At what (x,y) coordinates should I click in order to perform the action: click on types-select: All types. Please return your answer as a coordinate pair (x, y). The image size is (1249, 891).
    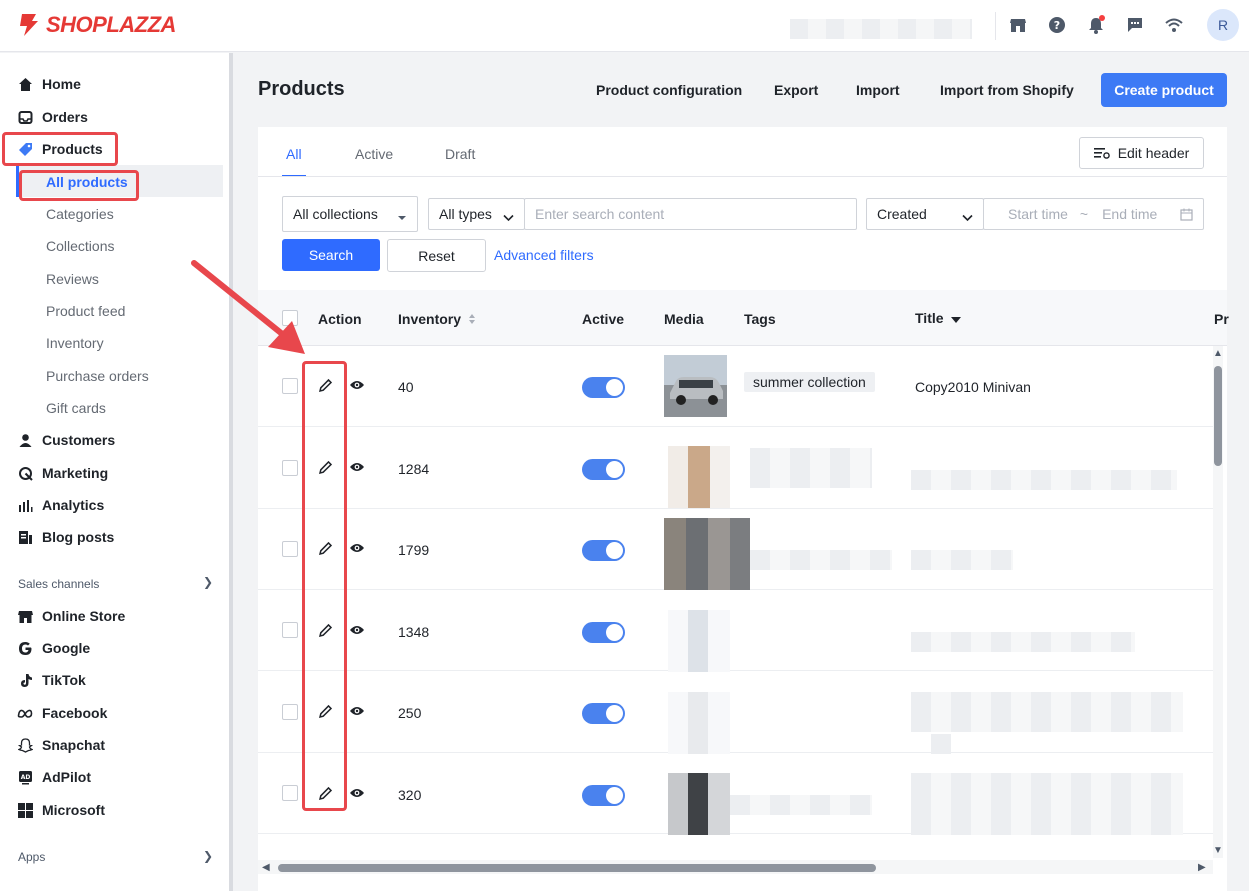
    Looking at the image, I should click on (476, 214).